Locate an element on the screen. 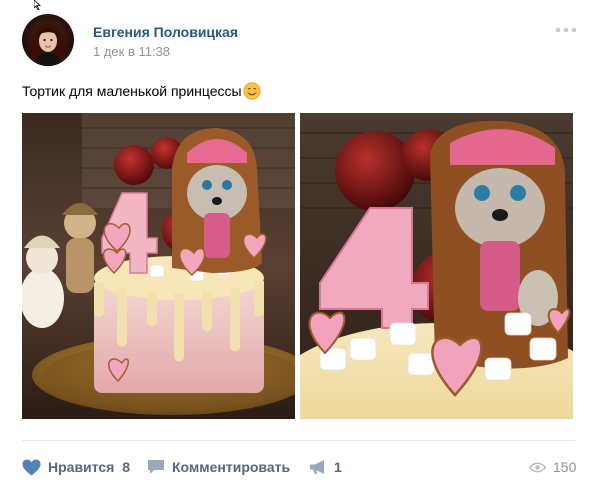  views-count: 150 is located at coordinates (565, 467).